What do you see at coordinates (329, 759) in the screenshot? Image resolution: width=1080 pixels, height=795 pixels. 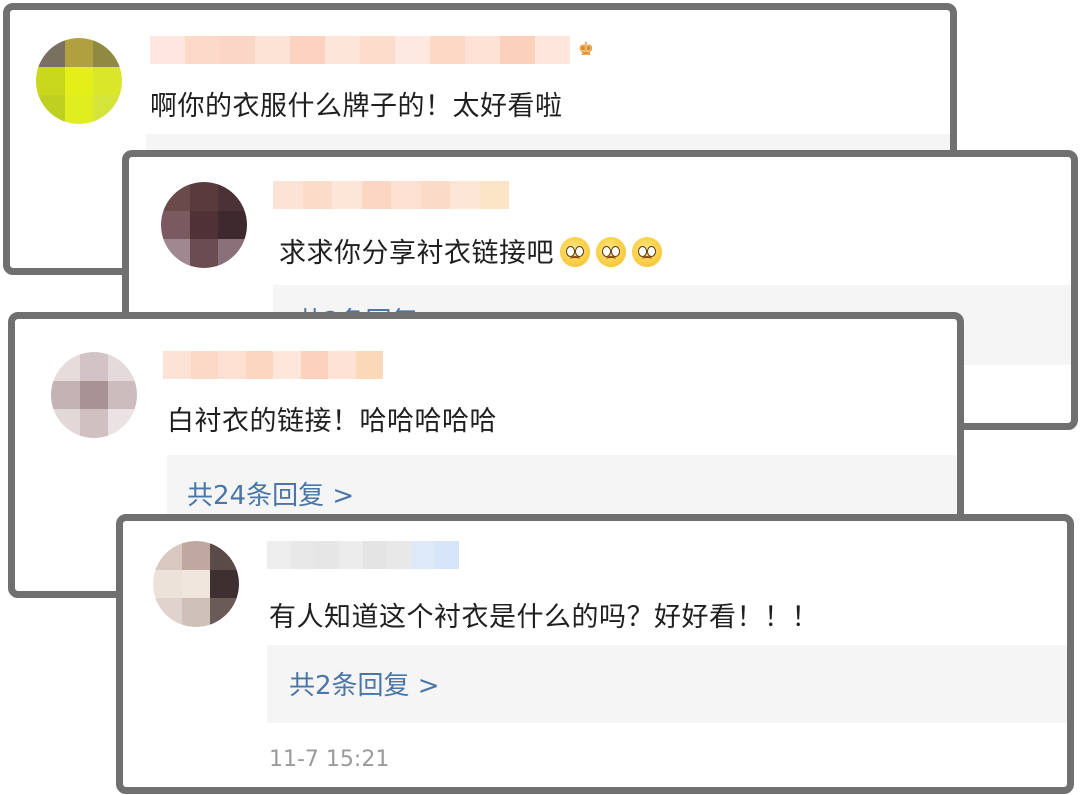 I see `comment-timestamp: 11-7 15:21` at bounding box center [329, 759].